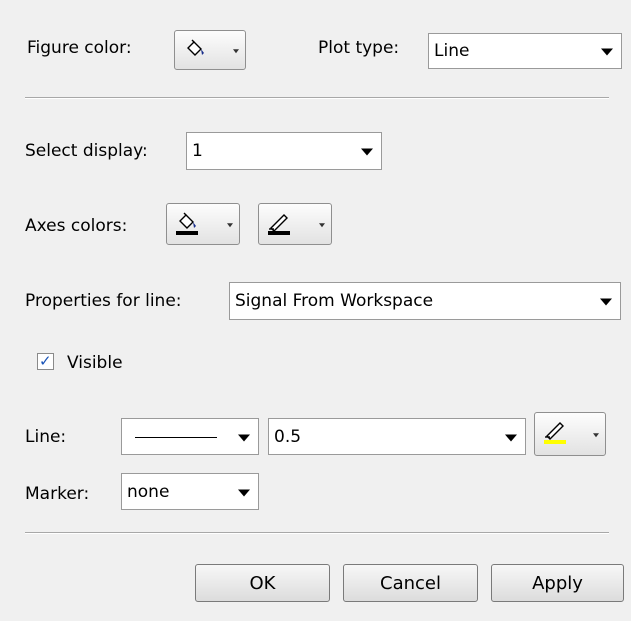 This screenshot has height=621, width=631. What do you see at coordinates (452, 51) in the screenshot?
I see `plot-type-value: Line` at bounding box center [452, 51].